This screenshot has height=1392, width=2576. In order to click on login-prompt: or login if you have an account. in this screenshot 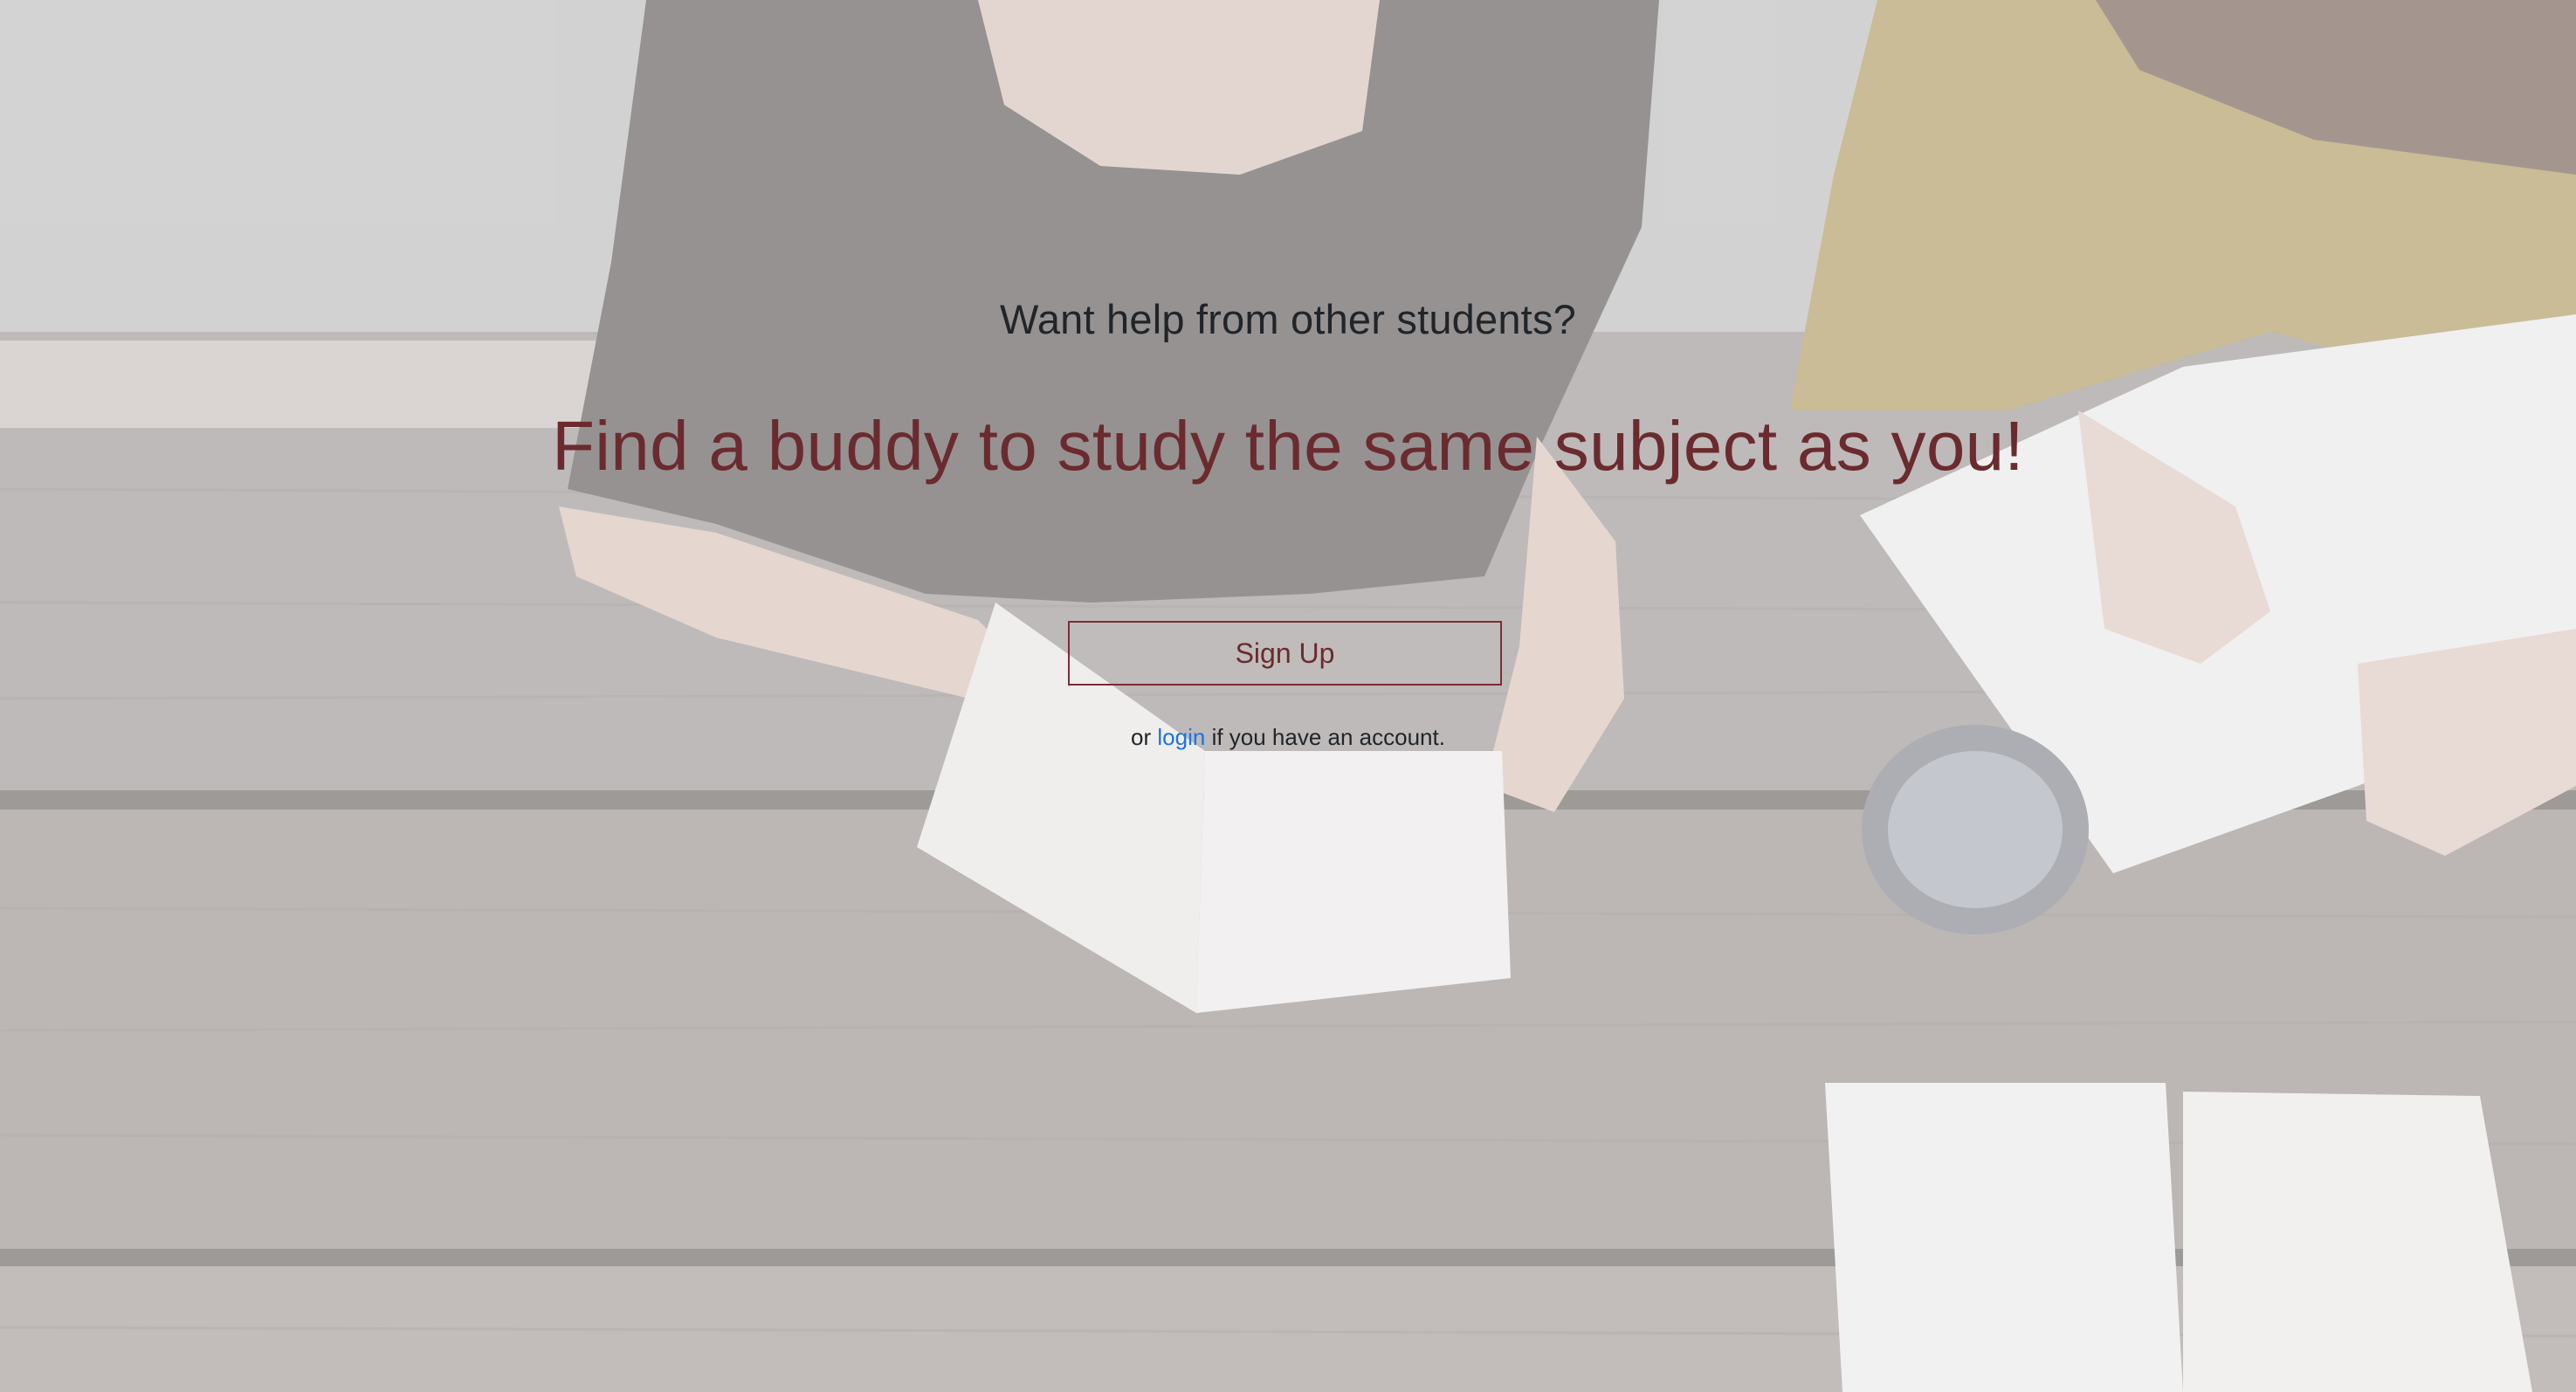, I will do `click(1288, 737)`.